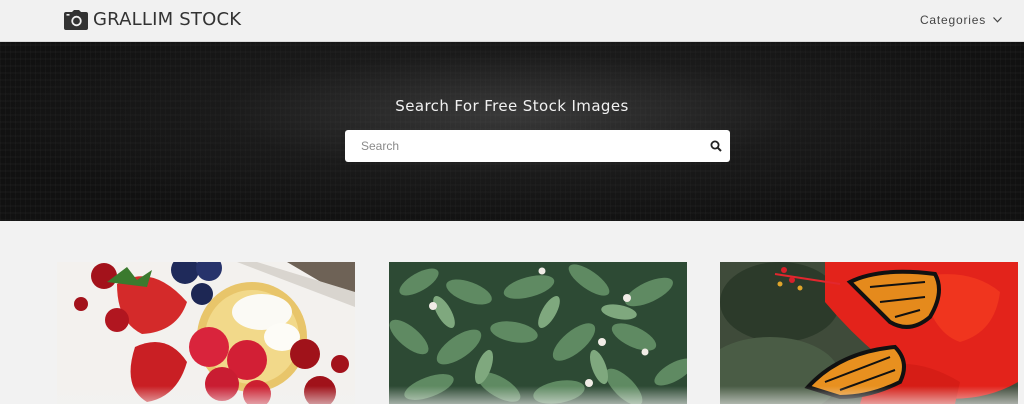 Image resolution: width=1024 pixels, height=404 pixels. What do you see at coordinates (716, 146) in the screenshot?
I see `search-icon` at bounding box center [716, 146].